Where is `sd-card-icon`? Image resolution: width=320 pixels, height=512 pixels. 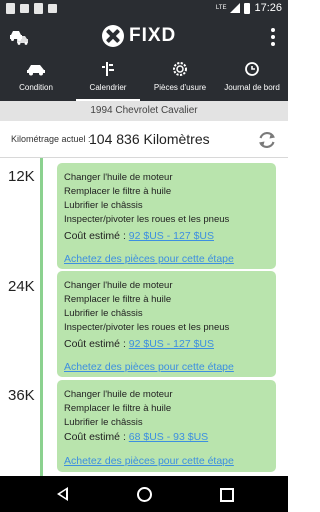
sd-card-icon is located at coordinates (38, 8).